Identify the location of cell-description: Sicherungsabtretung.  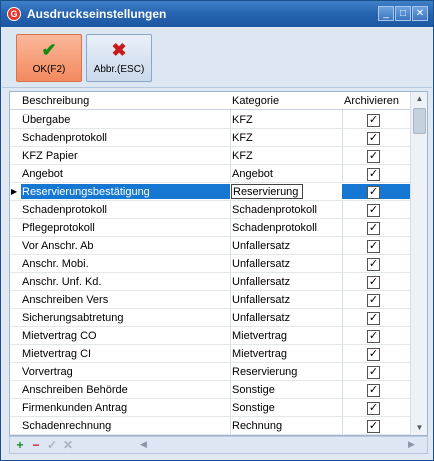
(126, 318).